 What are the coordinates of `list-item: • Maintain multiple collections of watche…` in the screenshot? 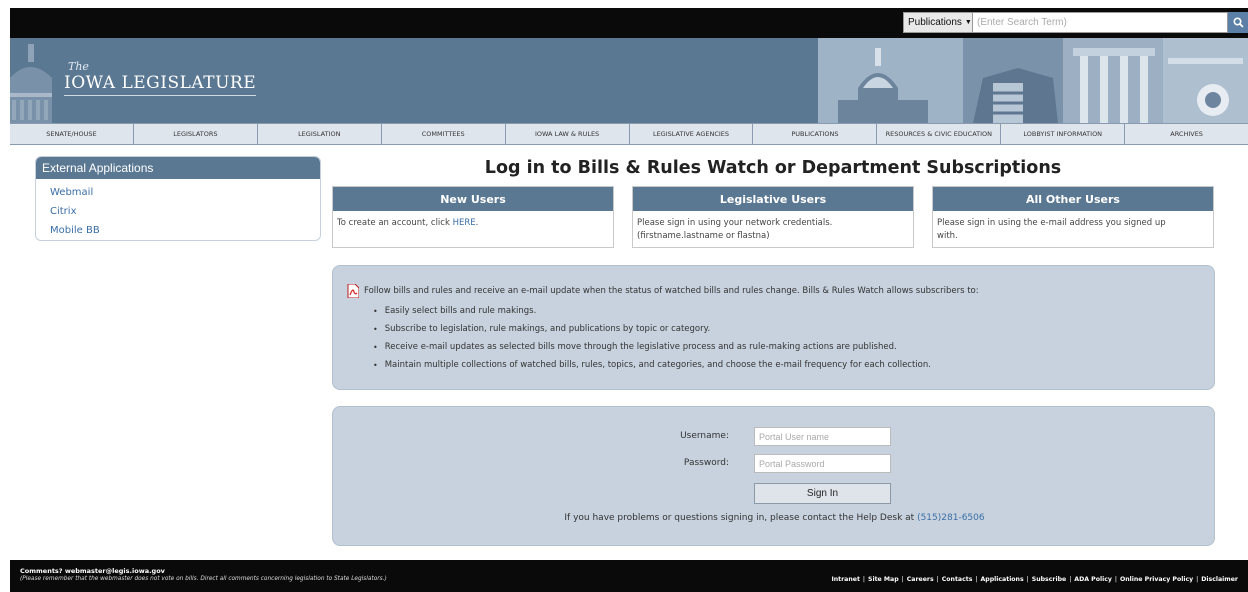 It's located at (793, 365).